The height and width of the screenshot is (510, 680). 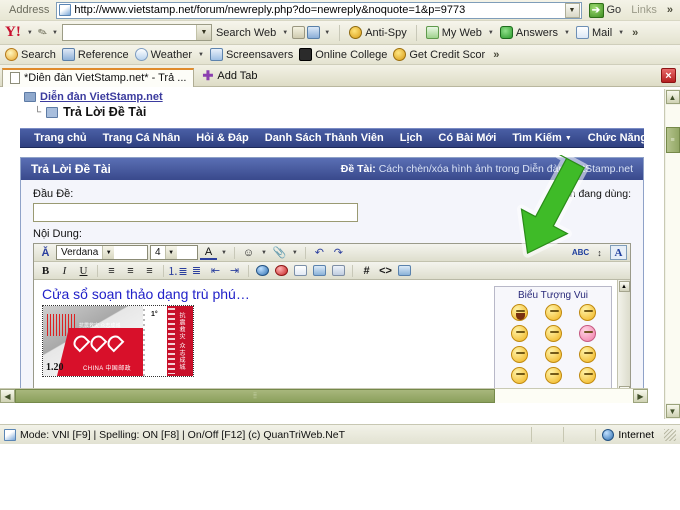 I want to click on yahoo-logo-icon: Y!, so click(x=13, y=32).